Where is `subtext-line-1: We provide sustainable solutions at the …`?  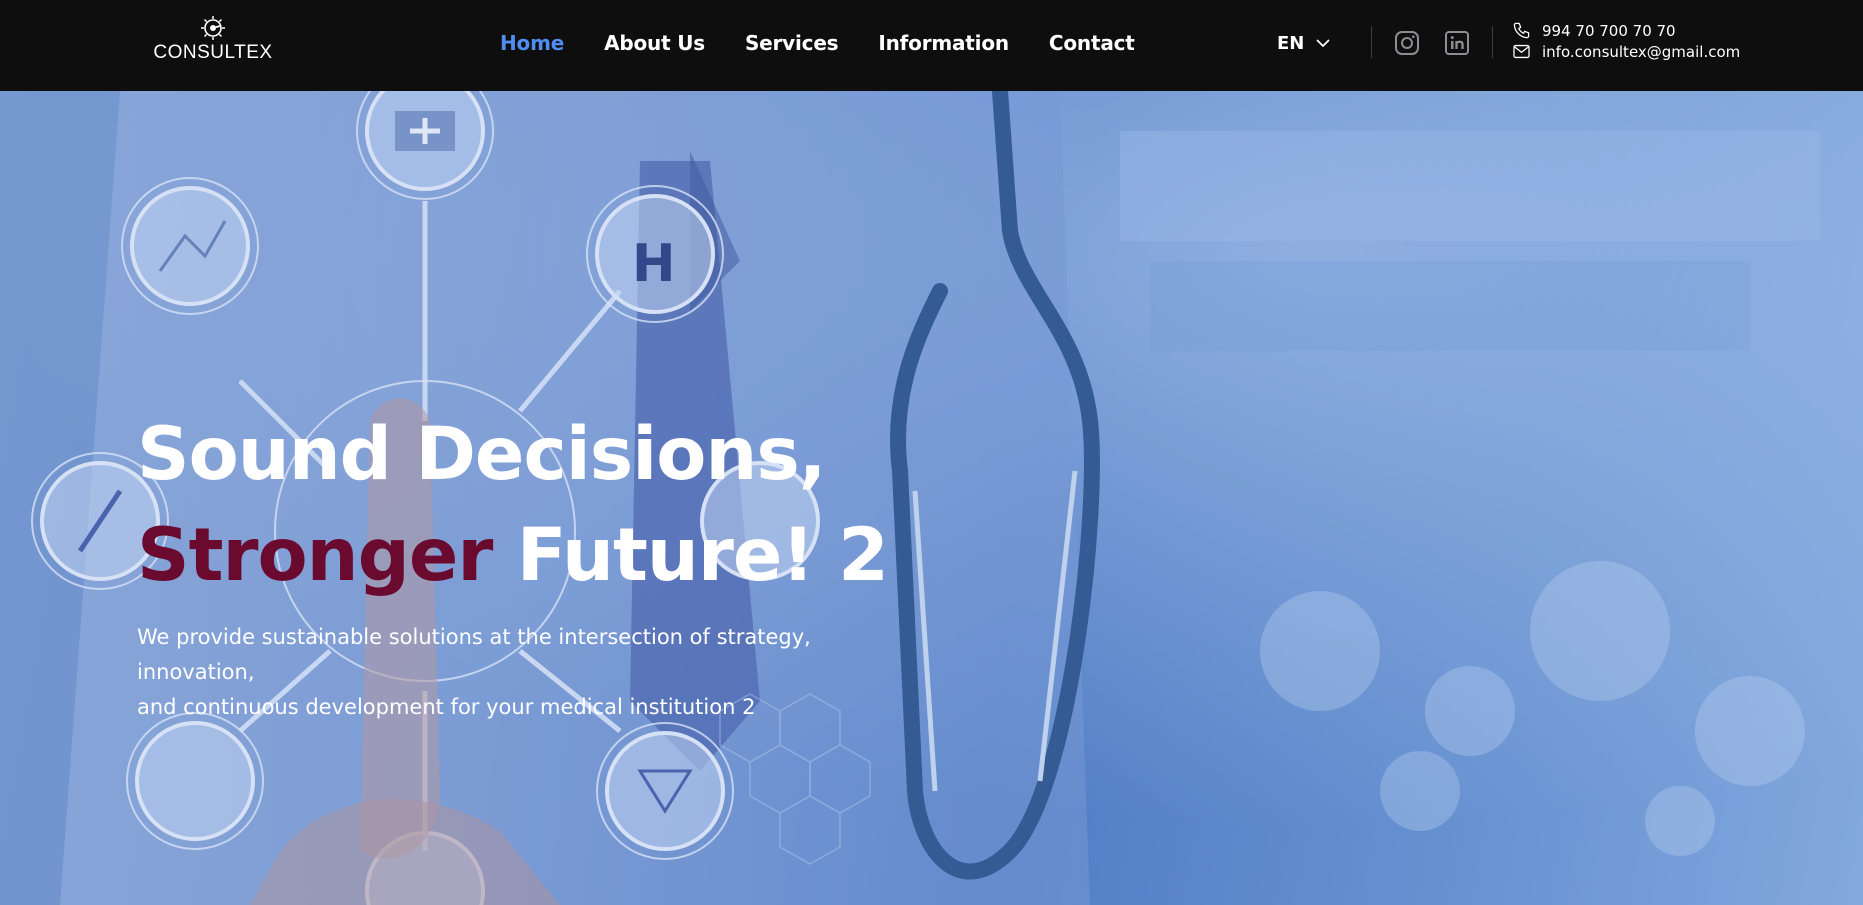
subtext-line-1: We provide sustainable solutions at the … is located at coordinates (474, 654).